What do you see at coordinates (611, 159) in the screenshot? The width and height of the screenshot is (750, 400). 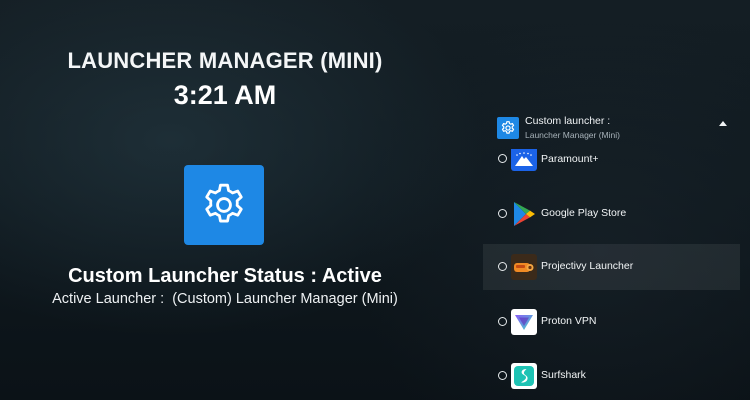 I see `launcher-item-paramount: Paramount+` at bounding box center [611, 159].